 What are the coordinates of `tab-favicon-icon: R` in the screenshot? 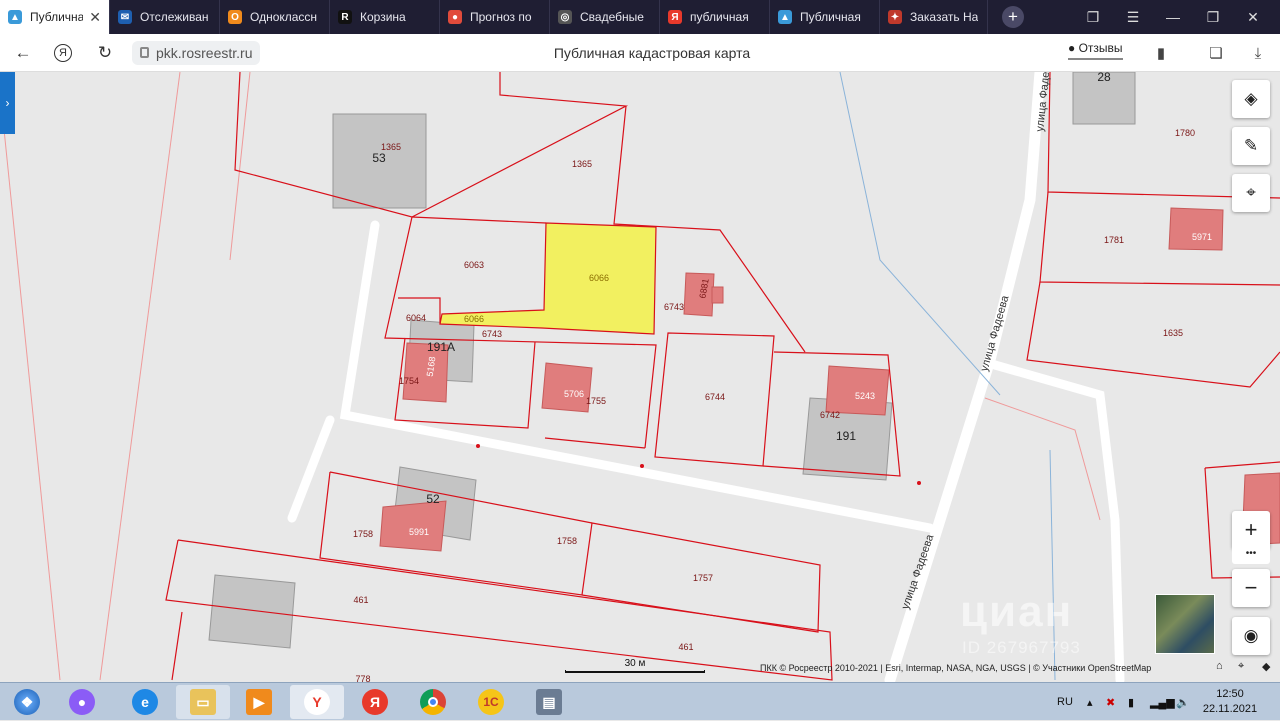 It's located at (345, 17).